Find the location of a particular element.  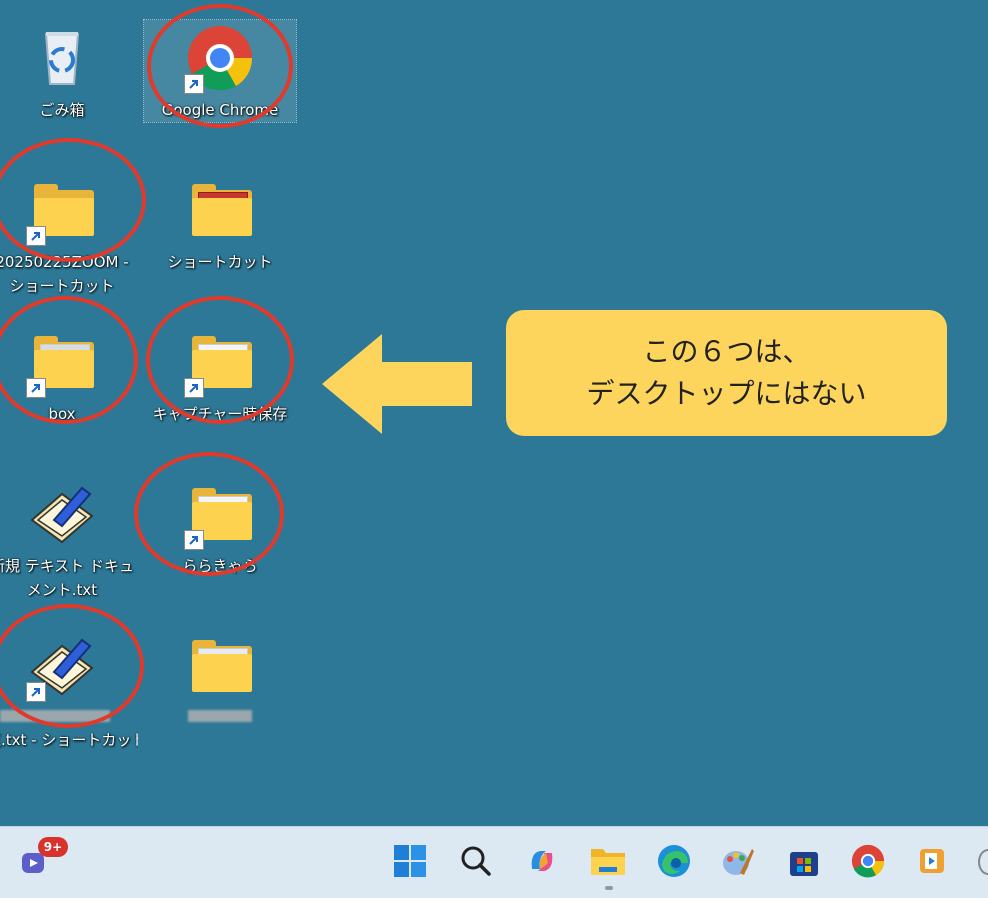

paint-icon is located at coordinates (738, 861).